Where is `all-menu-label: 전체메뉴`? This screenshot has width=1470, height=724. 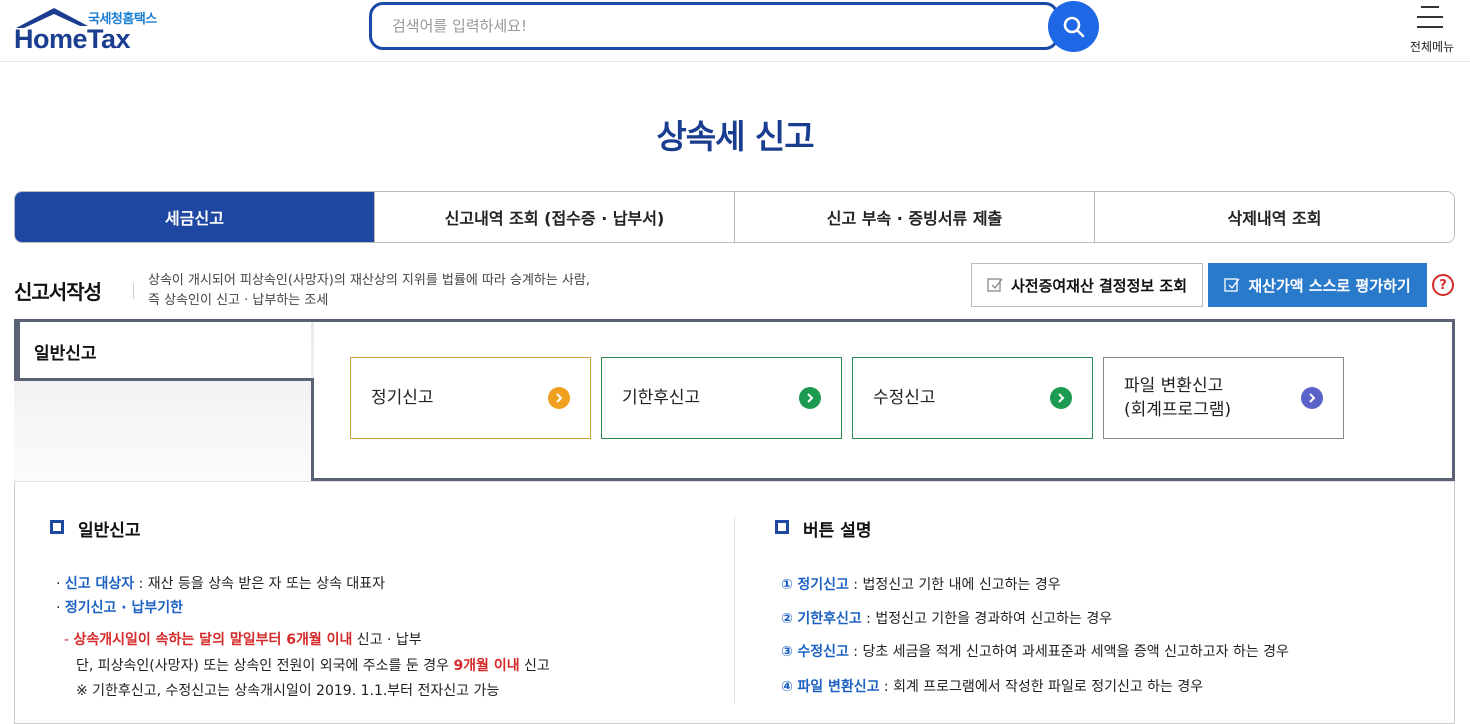 all-menu-label: 전체메뉴 is located at coordinates (1432, 47).